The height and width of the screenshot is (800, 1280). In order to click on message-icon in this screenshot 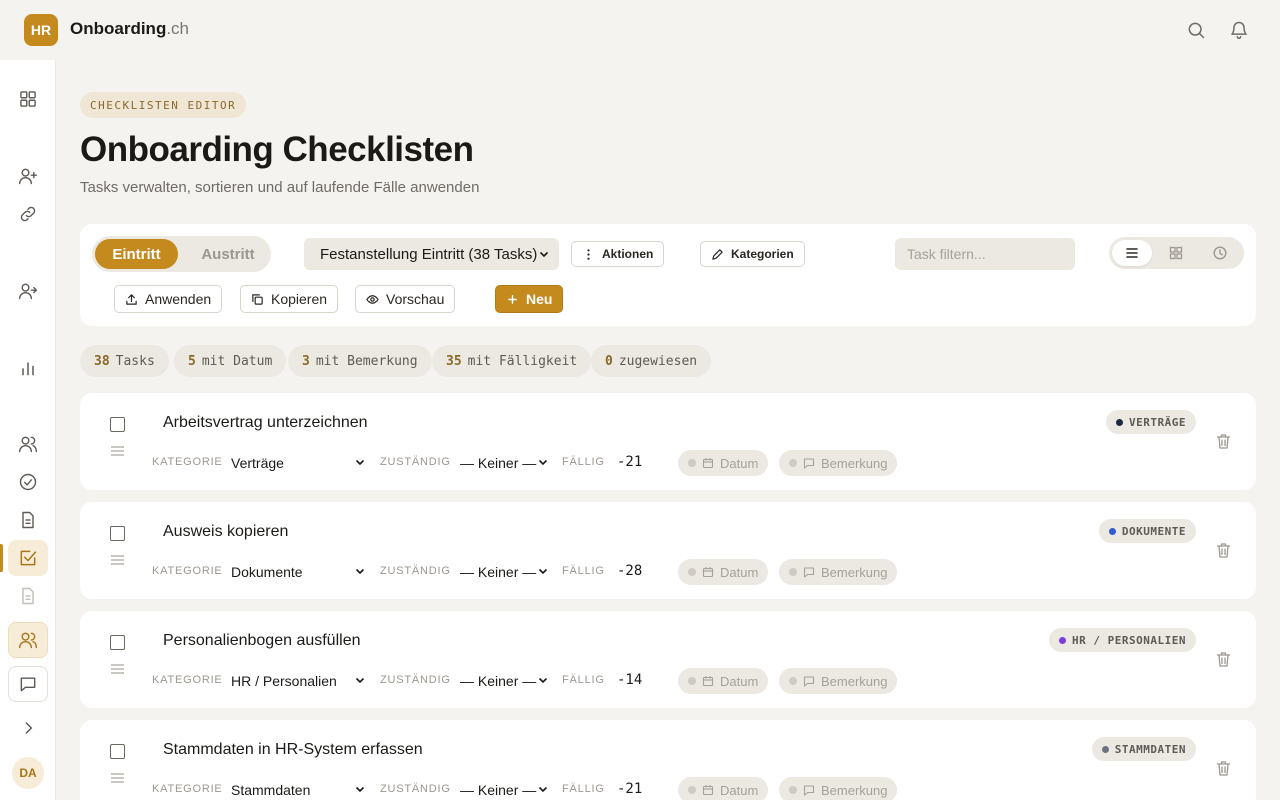, I will do `click(28, 684)`.